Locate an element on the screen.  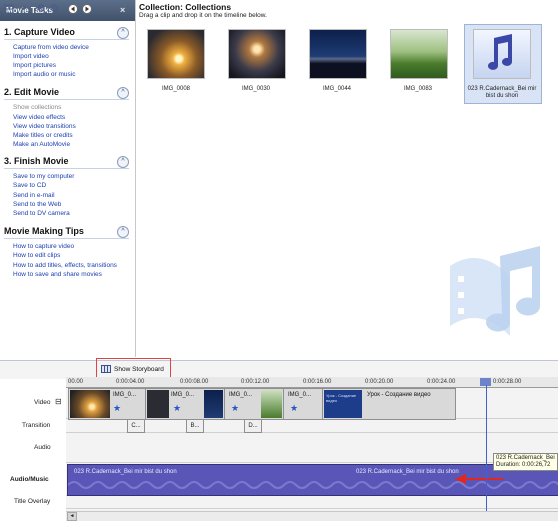
link-how-save: How to save and share movies is located at coordinates (57, 274).